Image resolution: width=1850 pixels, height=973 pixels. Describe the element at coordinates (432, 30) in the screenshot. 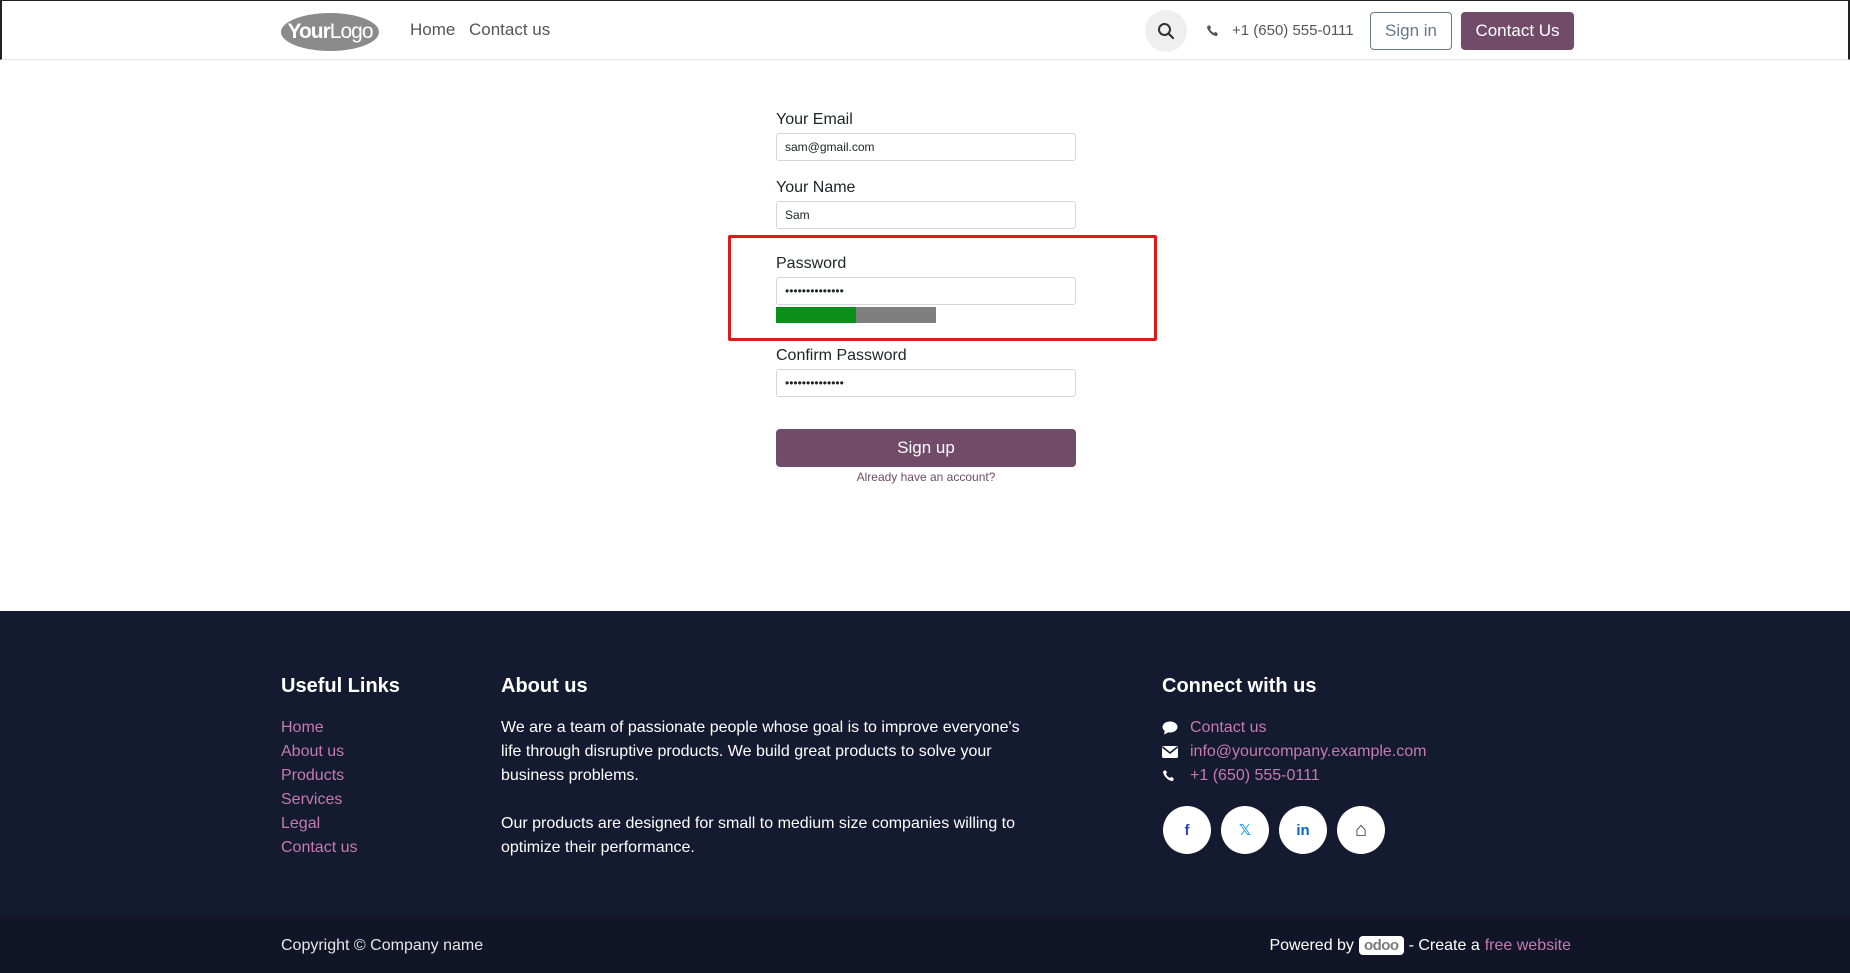

I see `nav-home: Home` at that location.